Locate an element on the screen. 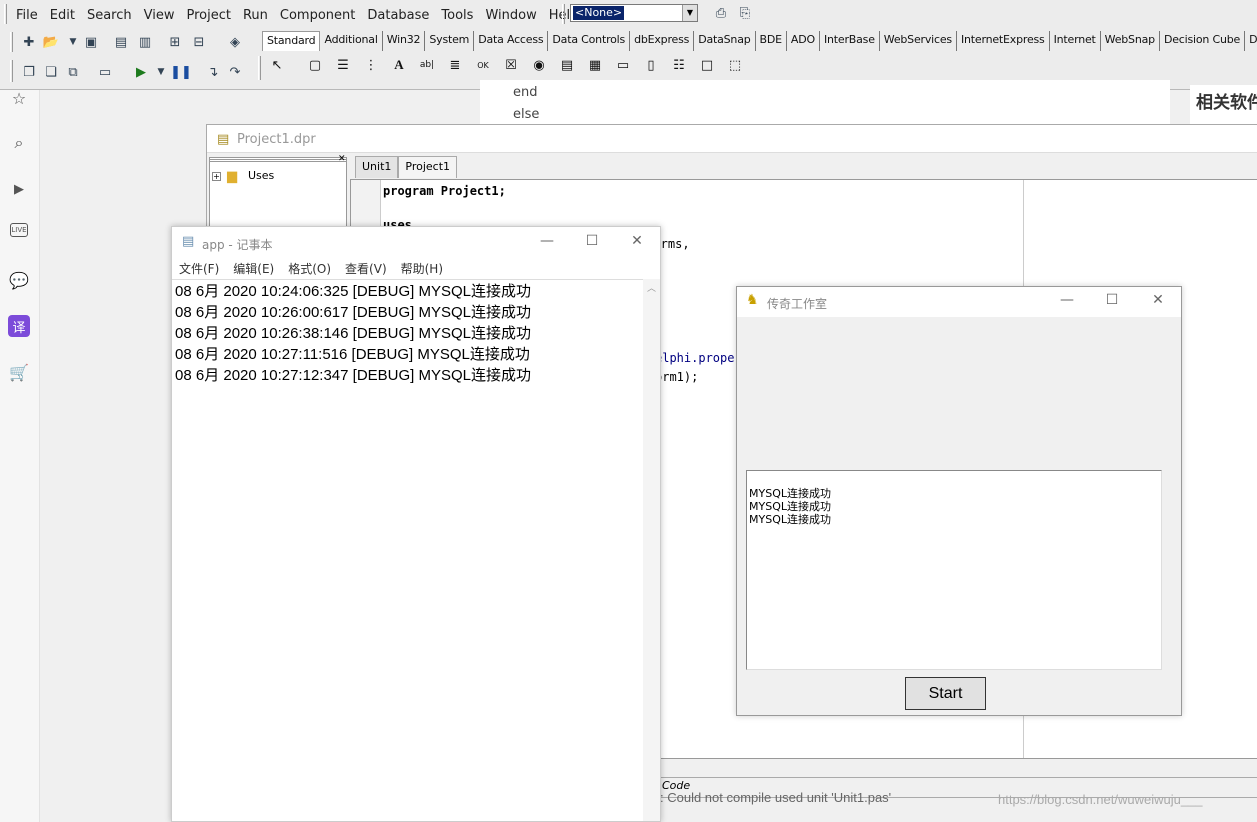  expand-icon: + is located at coordinates (216, 176).